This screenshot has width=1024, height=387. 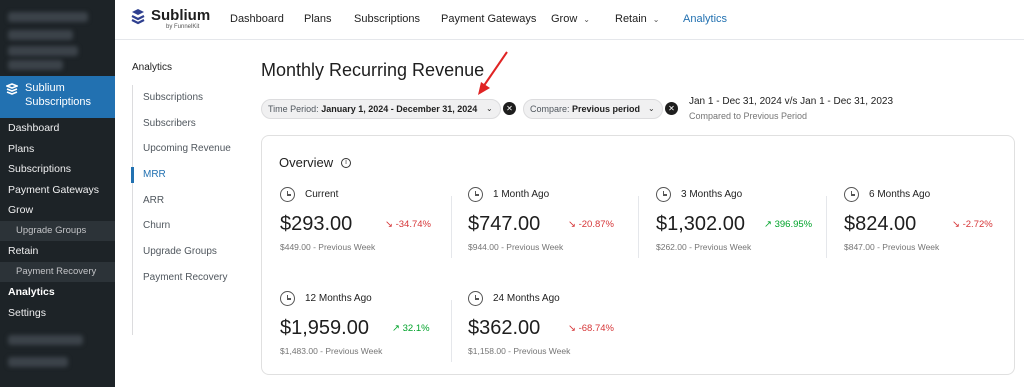 I want to click on metric-previous: $944.00 - Previous Week, so click(x=516, y=247).